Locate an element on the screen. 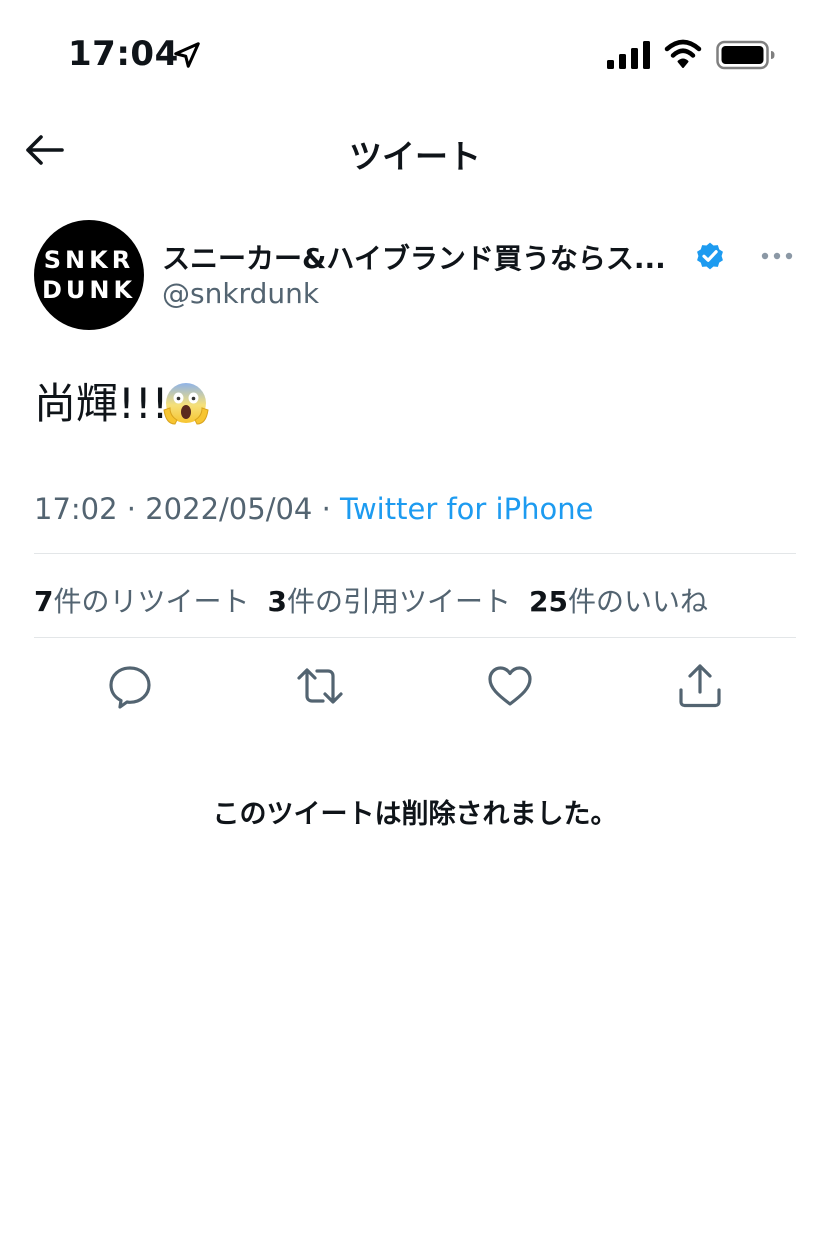 The height and width of the screenshot is (1256, 830). location-arrow-icon is located at coordinates (187, 55).